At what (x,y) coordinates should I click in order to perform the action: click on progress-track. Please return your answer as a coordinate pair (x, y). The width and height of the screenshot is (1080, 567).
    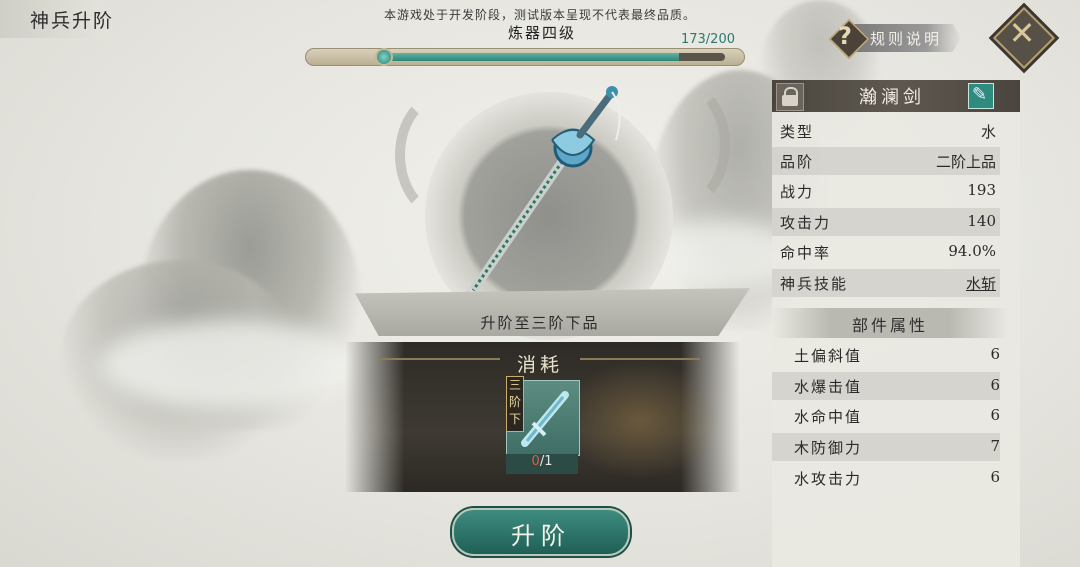
    Looking at the image, I should click on (555, 57).